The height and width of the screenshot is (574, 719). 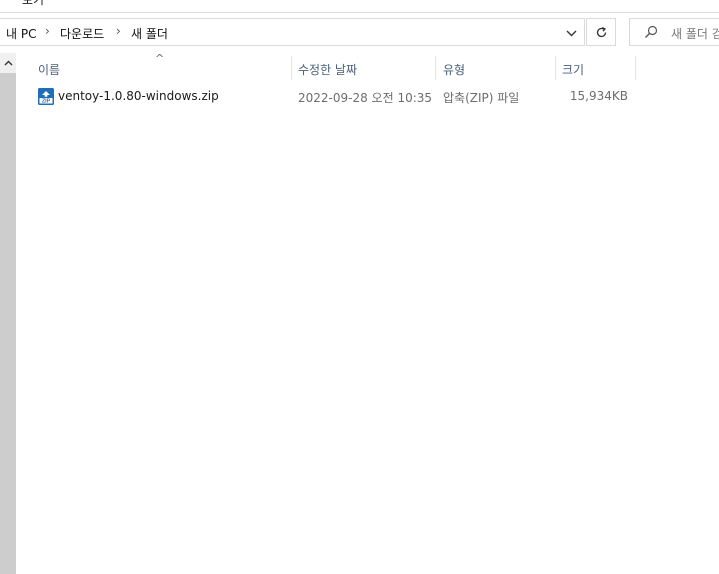 I want to click on breadcrumb-this-pc: 내 PC, so click(x=21, y=33).